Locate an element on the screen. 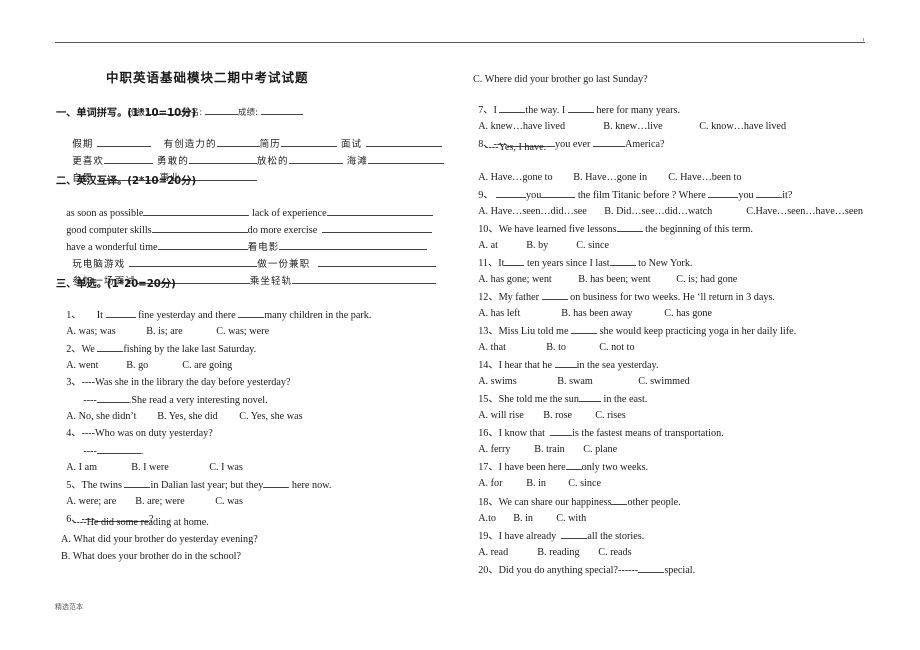 The height and width of the screenshot is (650, 920). option-c: C. know…have lived is located at coordinates (742, 126).